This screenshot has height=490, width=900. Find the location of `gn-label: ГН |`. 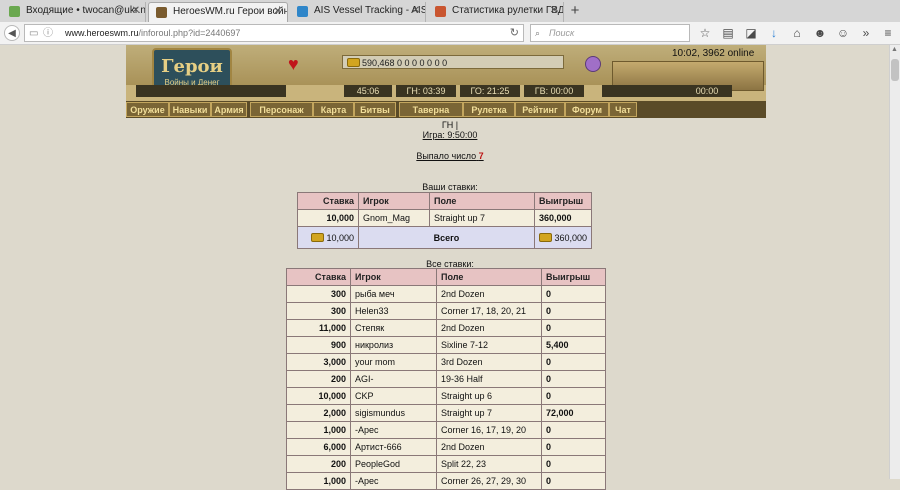

gn-label: ГН | is located at coordinates (450, 125).